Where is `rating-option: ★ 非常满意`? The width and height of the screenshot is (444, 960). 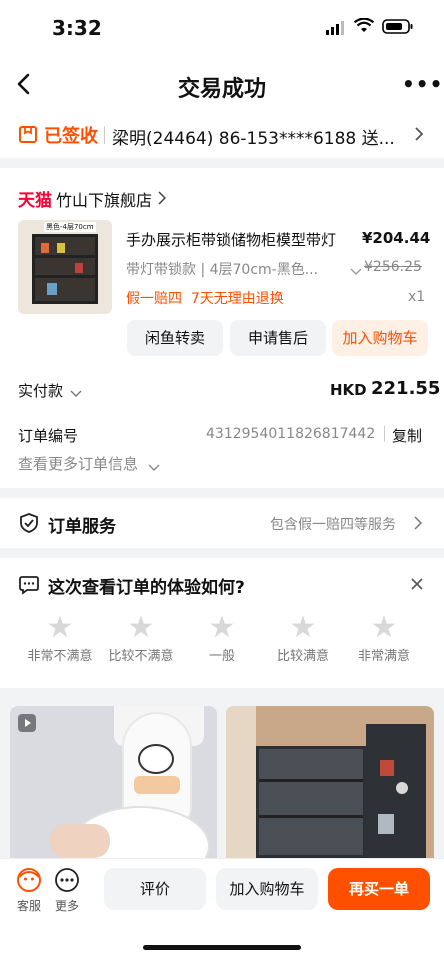
rating-option: ★ 非常满意 is located at coordinates (384, 637).